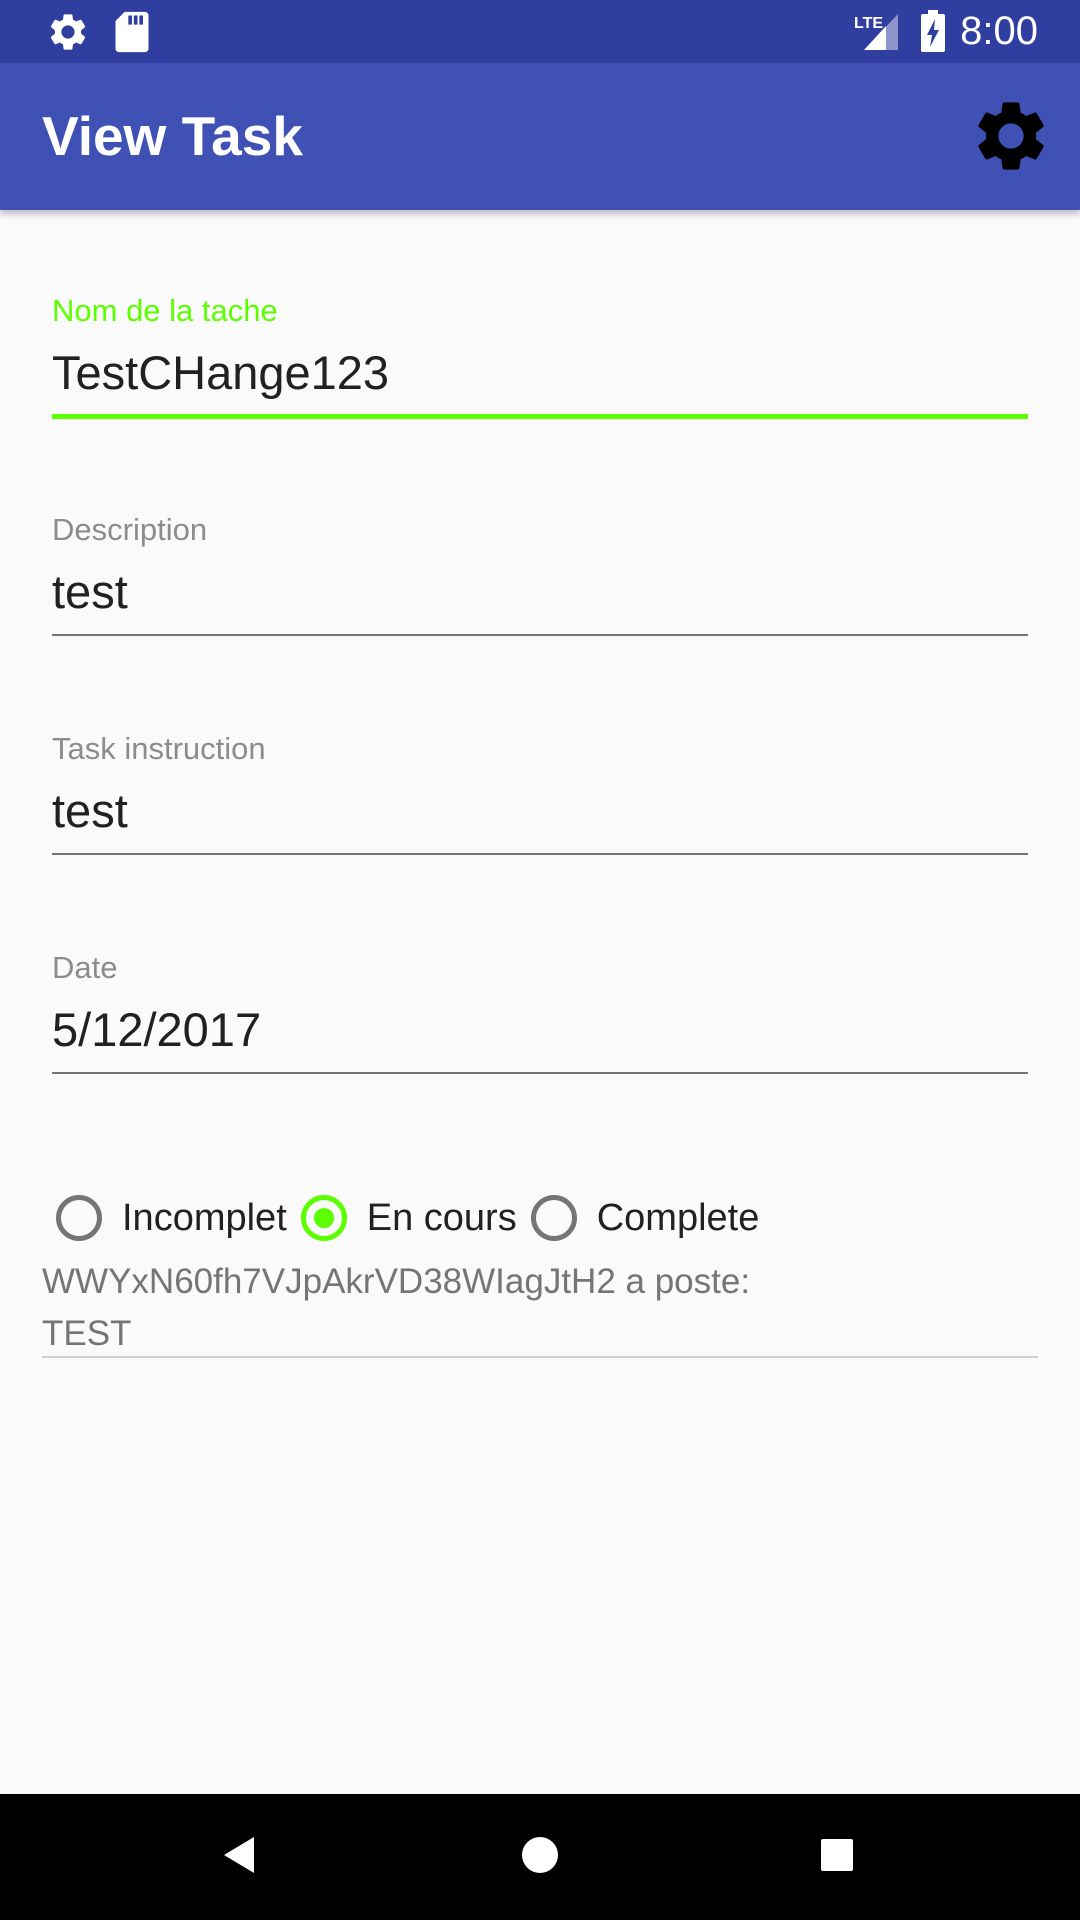  I want to click on description-input: test, so click(90, 591).